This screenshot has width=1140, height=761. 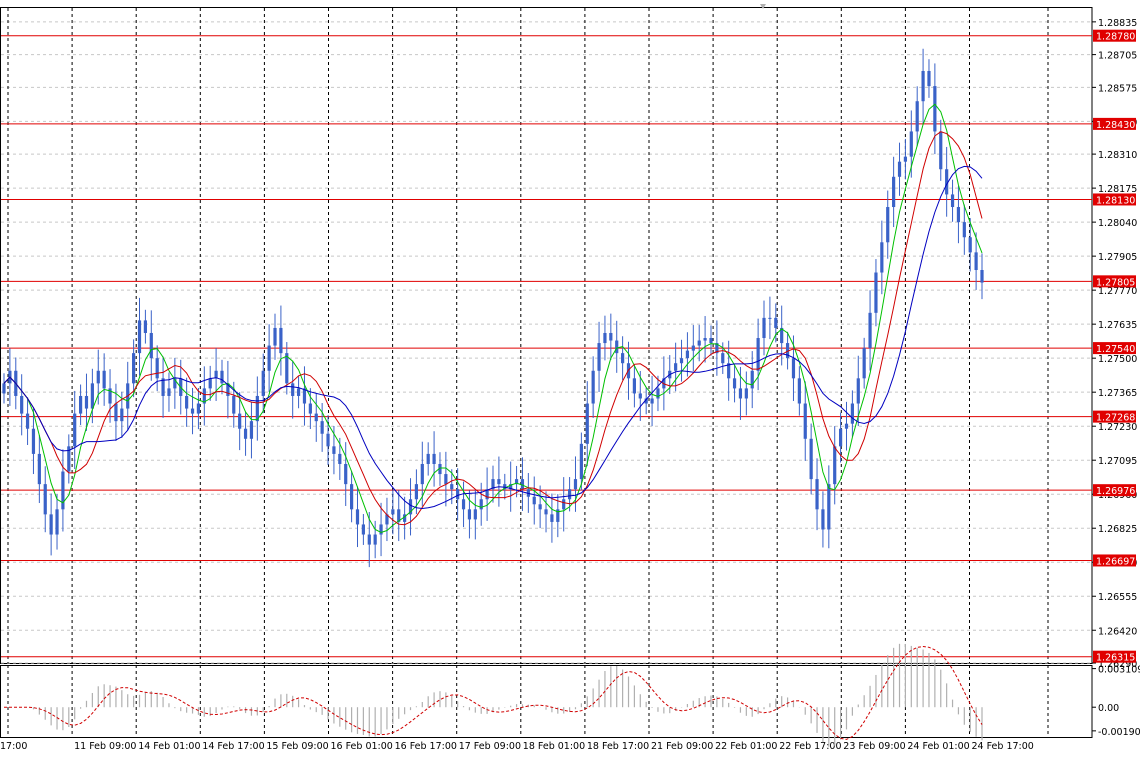 I want to click on y-tick-label: 1.28310, so click(x=1117, y=155).